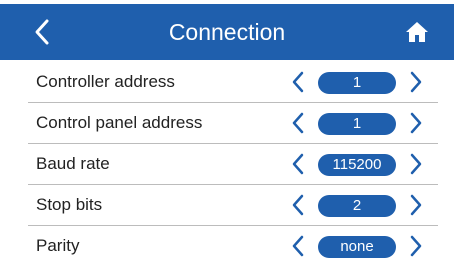 This screenshot has height=266, width=454. Describe the element at coordinates (233, 246) in the screenshot. I see `setting-row-parity: Parity none` at that location.